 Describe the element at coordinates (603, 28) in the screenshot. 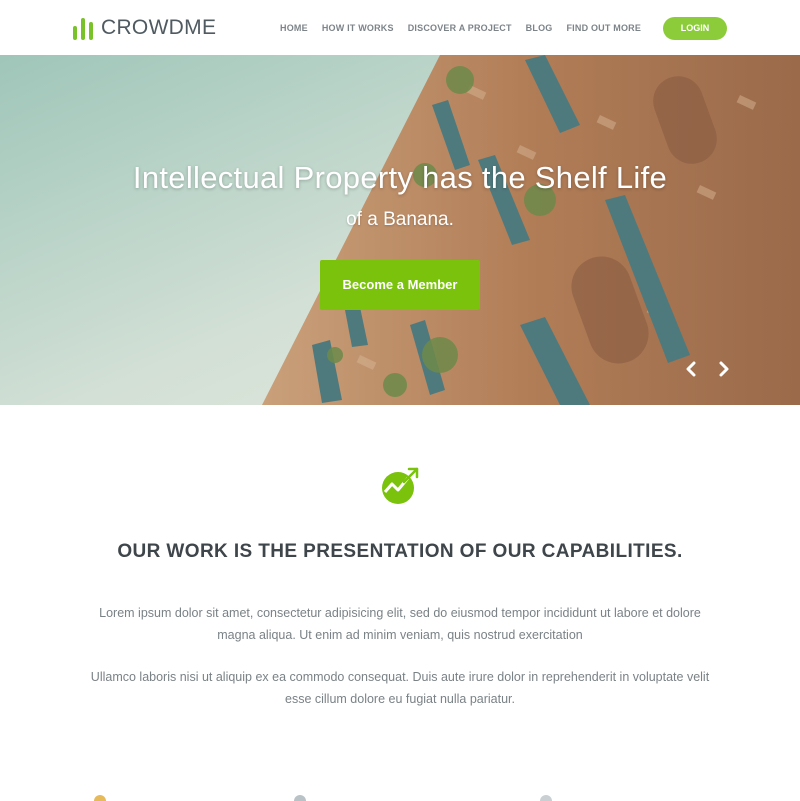

I see `nav-item-find-out-more: FIND OUT MORE` at that location.